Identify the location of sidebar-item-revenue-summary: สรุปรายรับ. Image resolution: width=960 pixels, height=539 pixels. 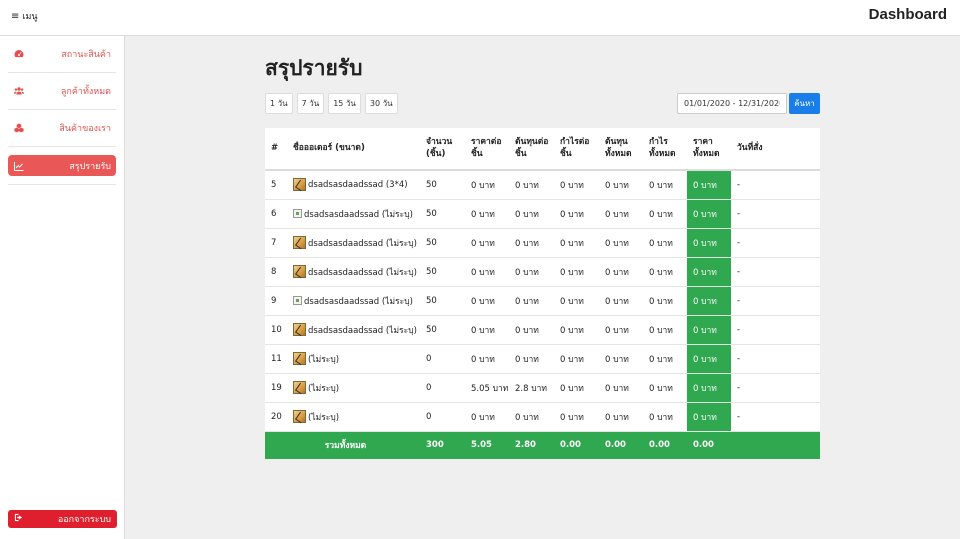
(62, 165).